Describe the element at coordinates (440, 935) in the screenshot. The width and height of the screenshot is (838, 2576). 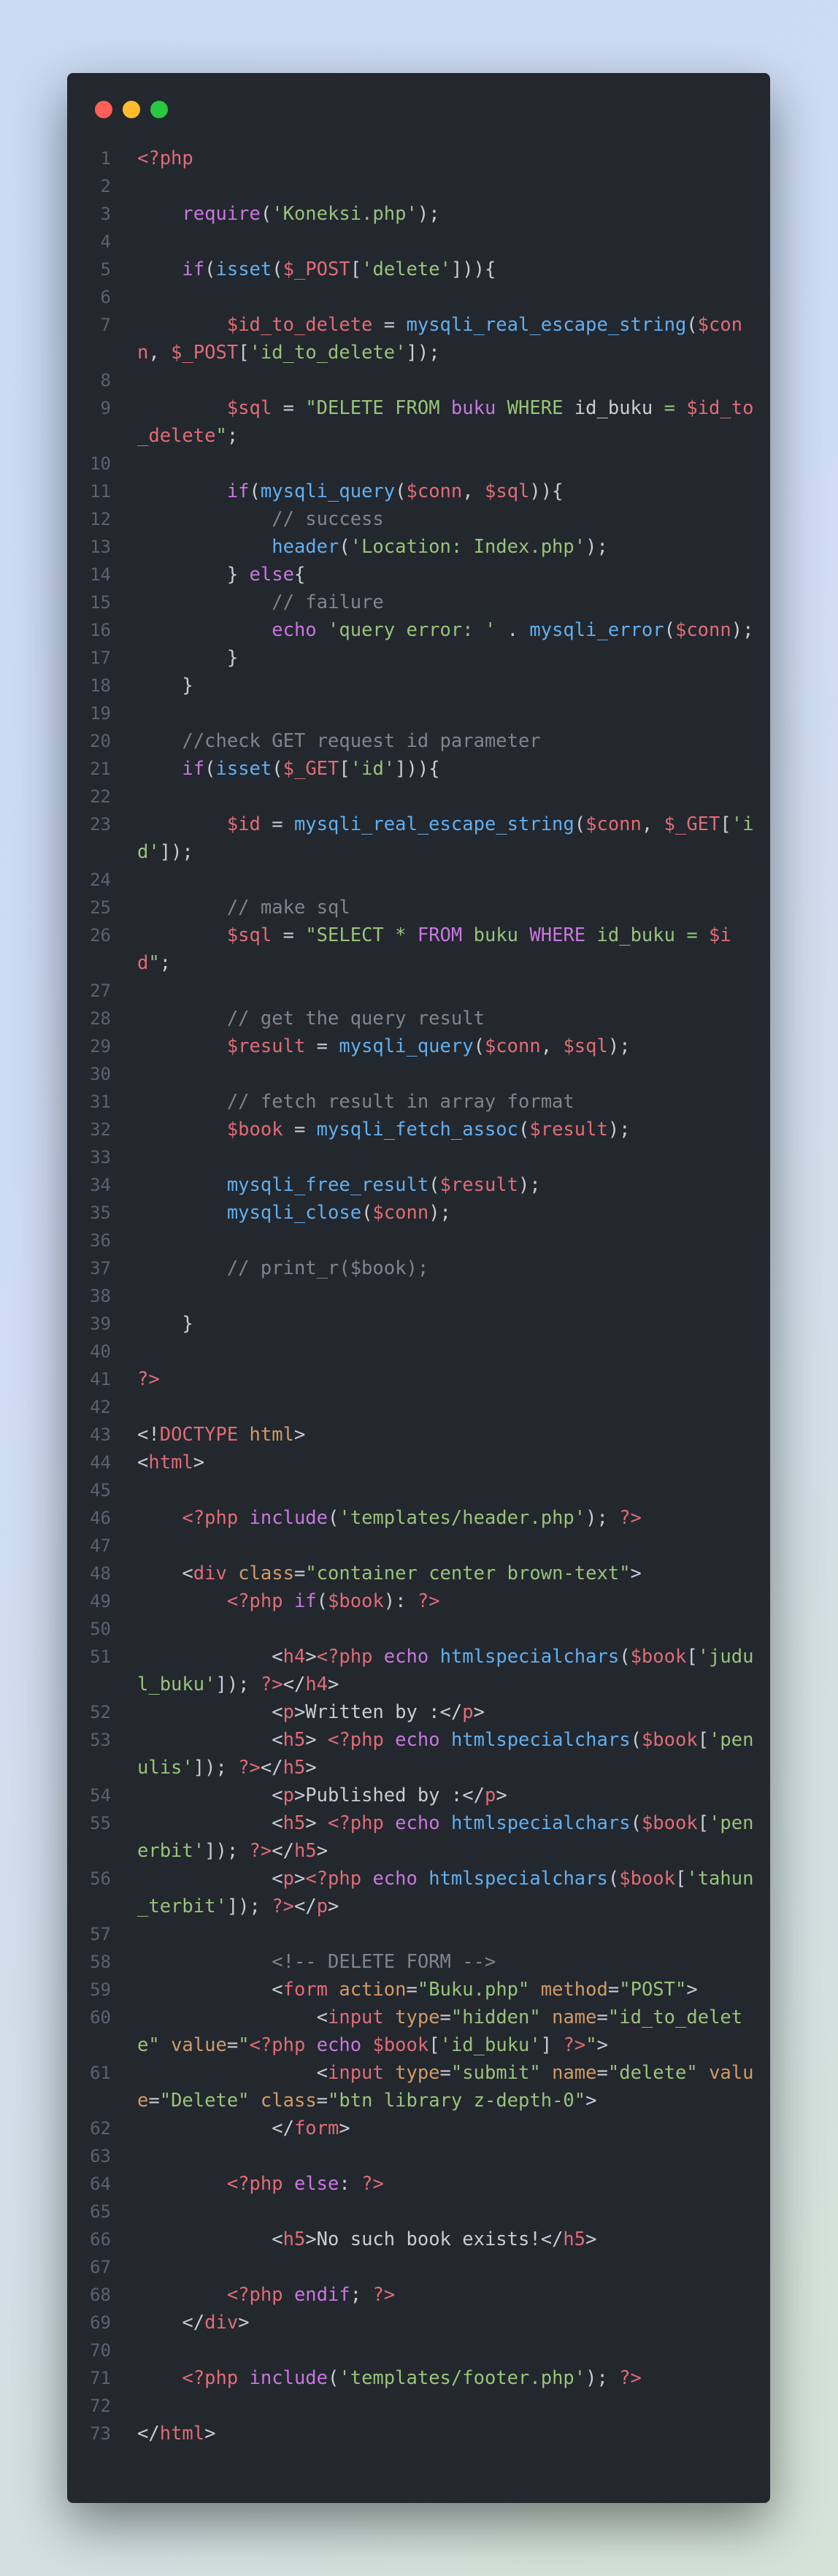
I see `code-token: FROM` at that location.